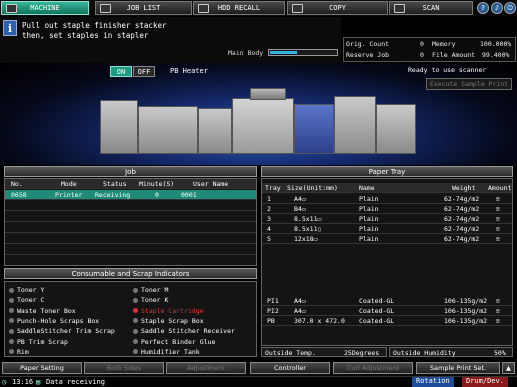 The height and width of the screenshot is (387, 517). What do you see at coordinates (387, 199) in the screenshot?
I see `tray-row: 1 A4▭ Plain 62-74g/m2 ≡` at bounding box center [387, 199].